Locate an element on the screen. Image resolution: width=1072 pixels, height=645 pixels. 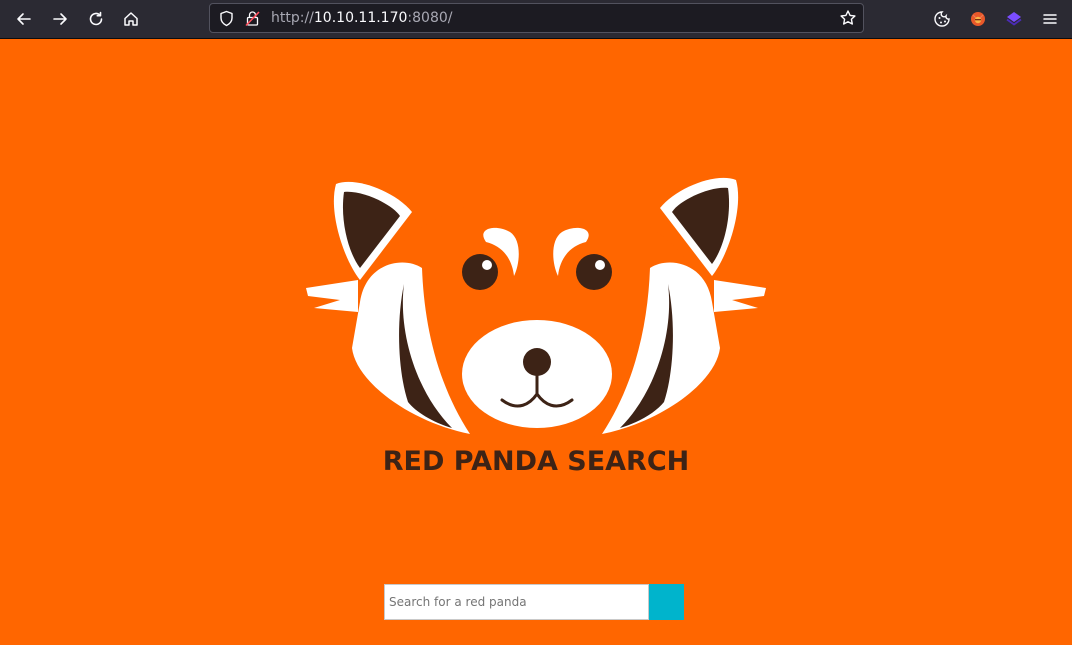
shield-icon is located at coordinates (226, 18).